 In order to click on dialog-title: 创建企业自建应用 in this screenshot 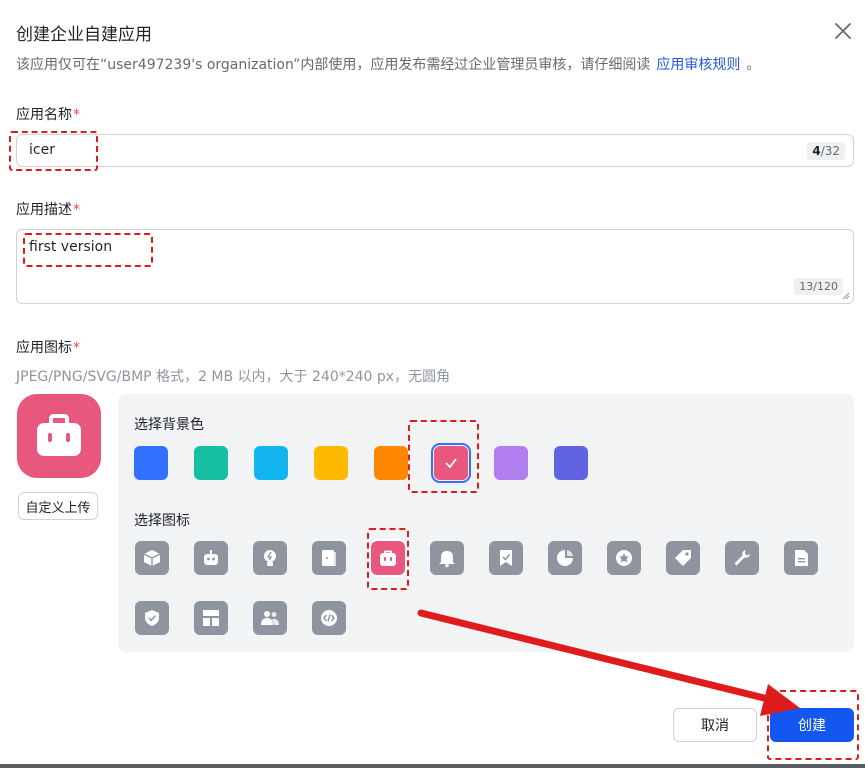, I will do `click(84, 35)`.